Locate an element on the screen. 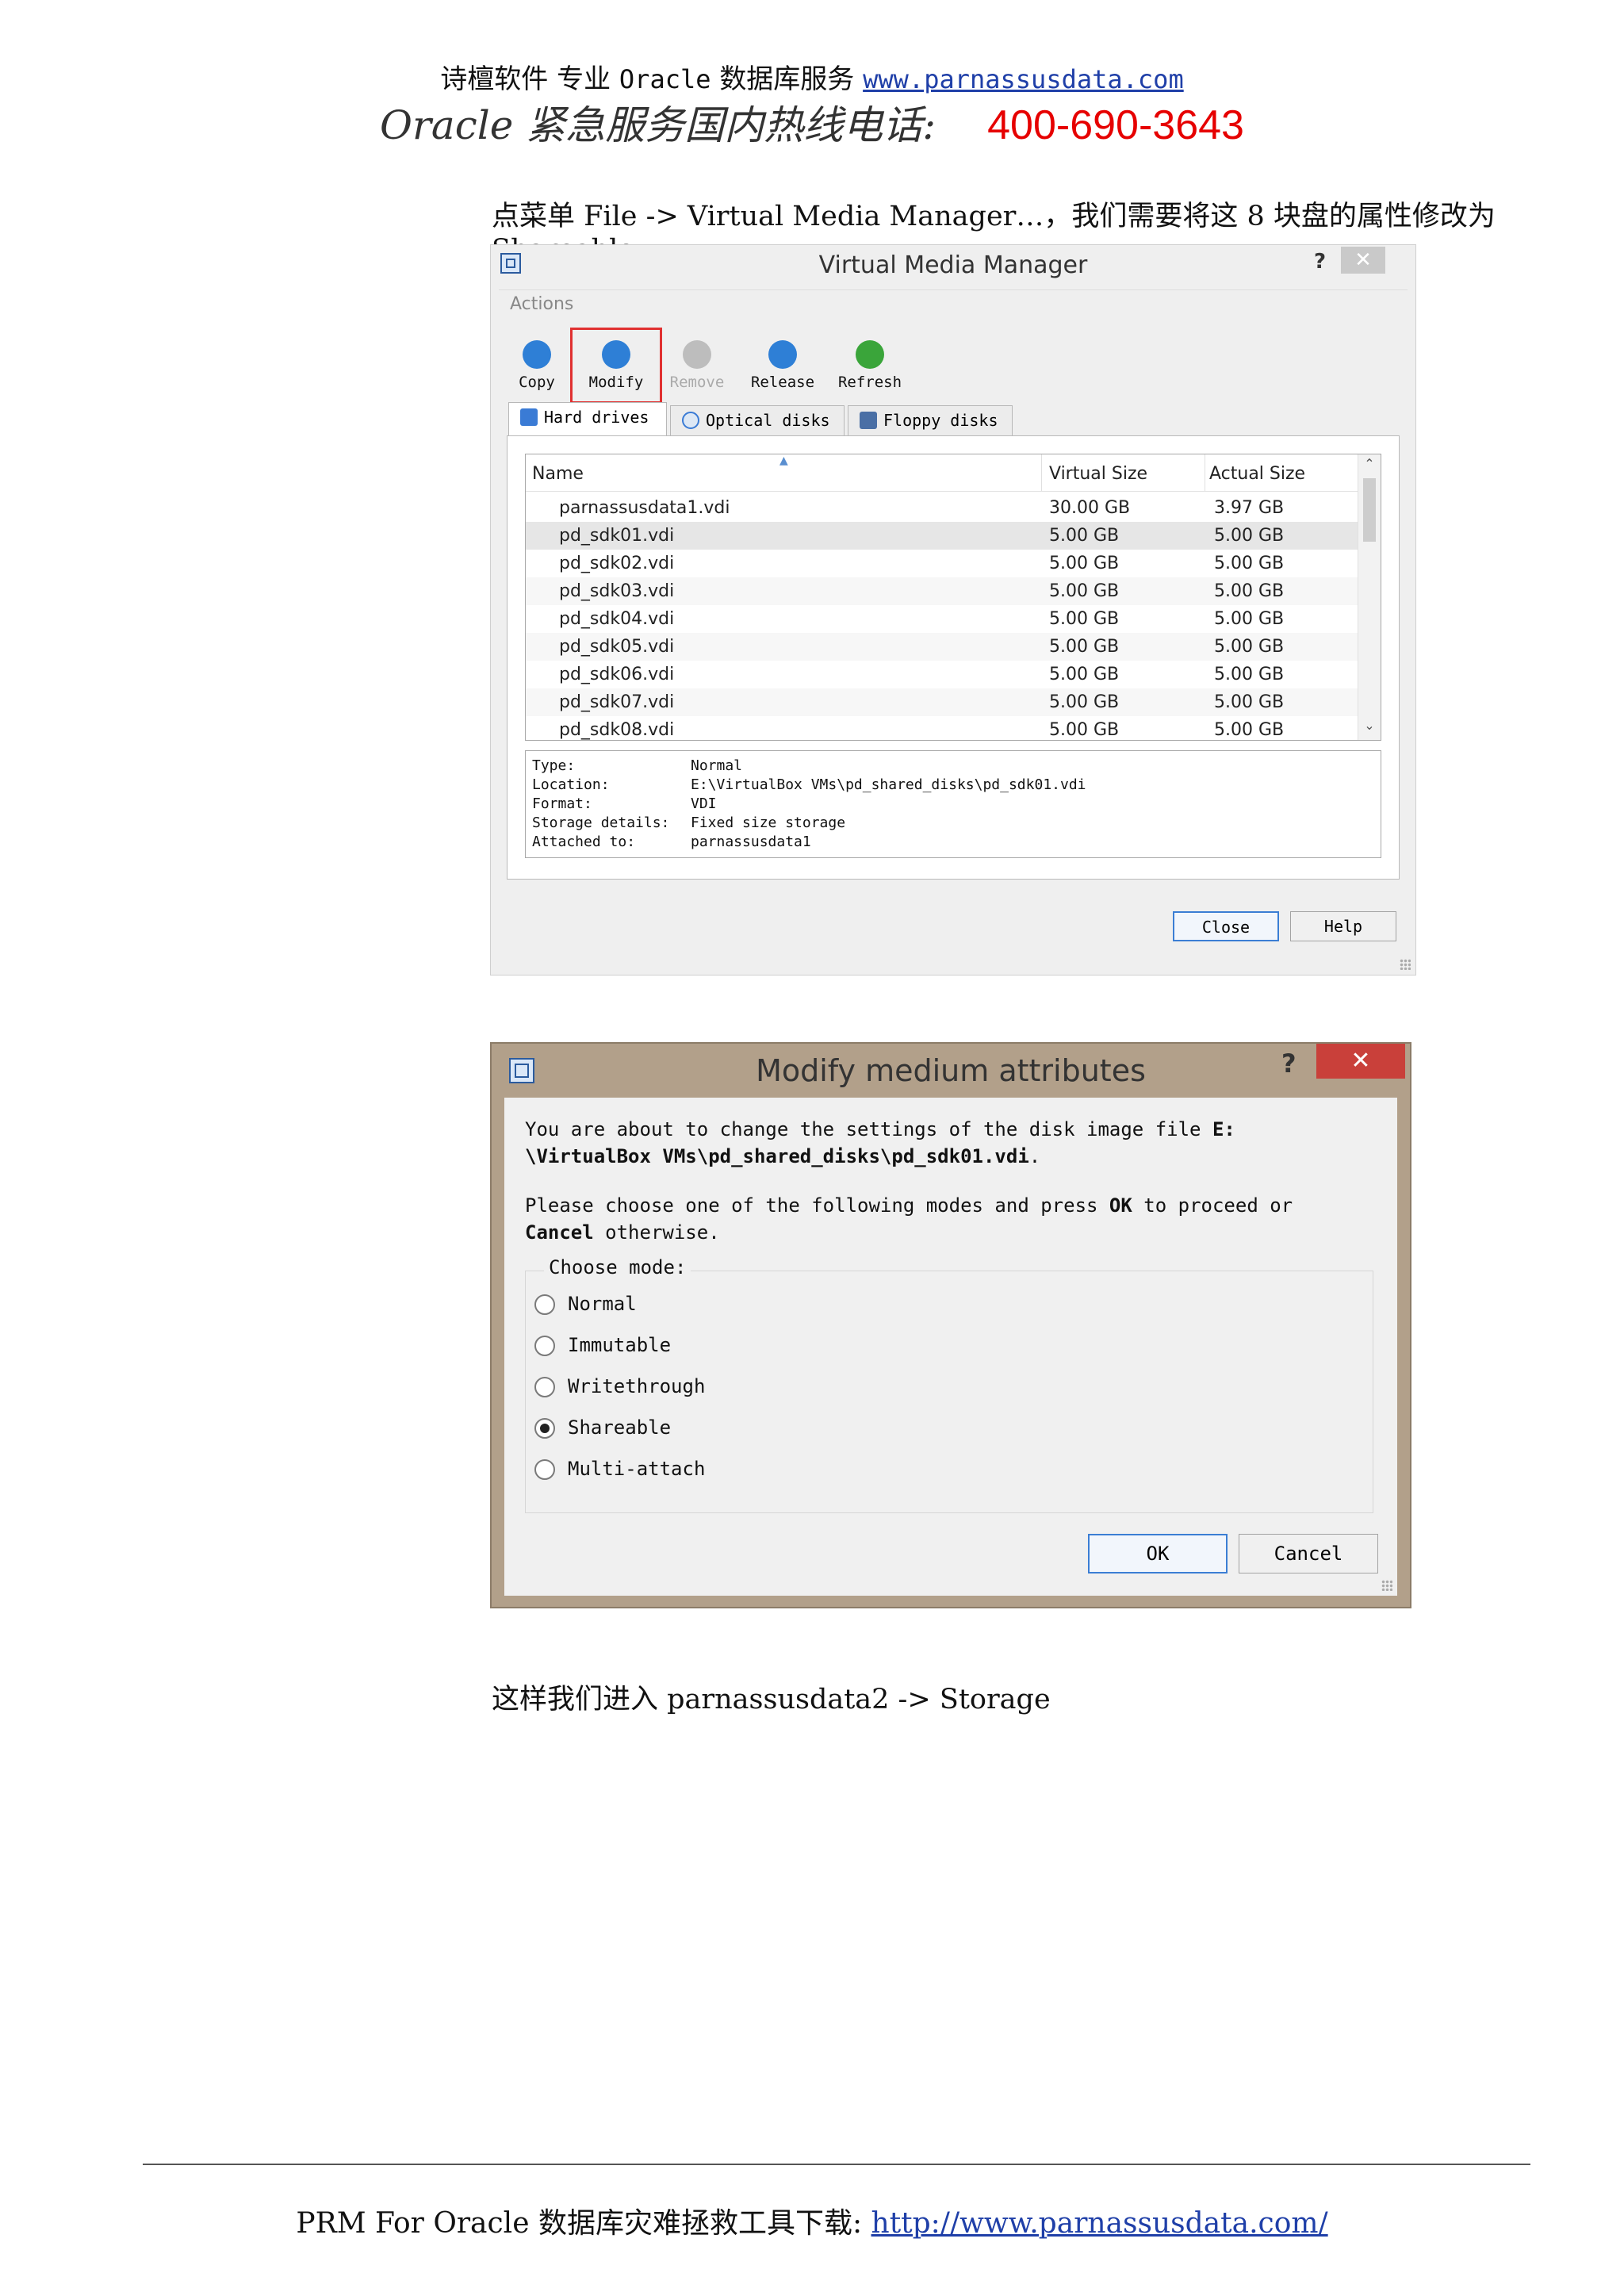 This screenshot has width=1624, height=2296. cell-name: pd_sdk04.vdi is located at coordinates (617, 619).